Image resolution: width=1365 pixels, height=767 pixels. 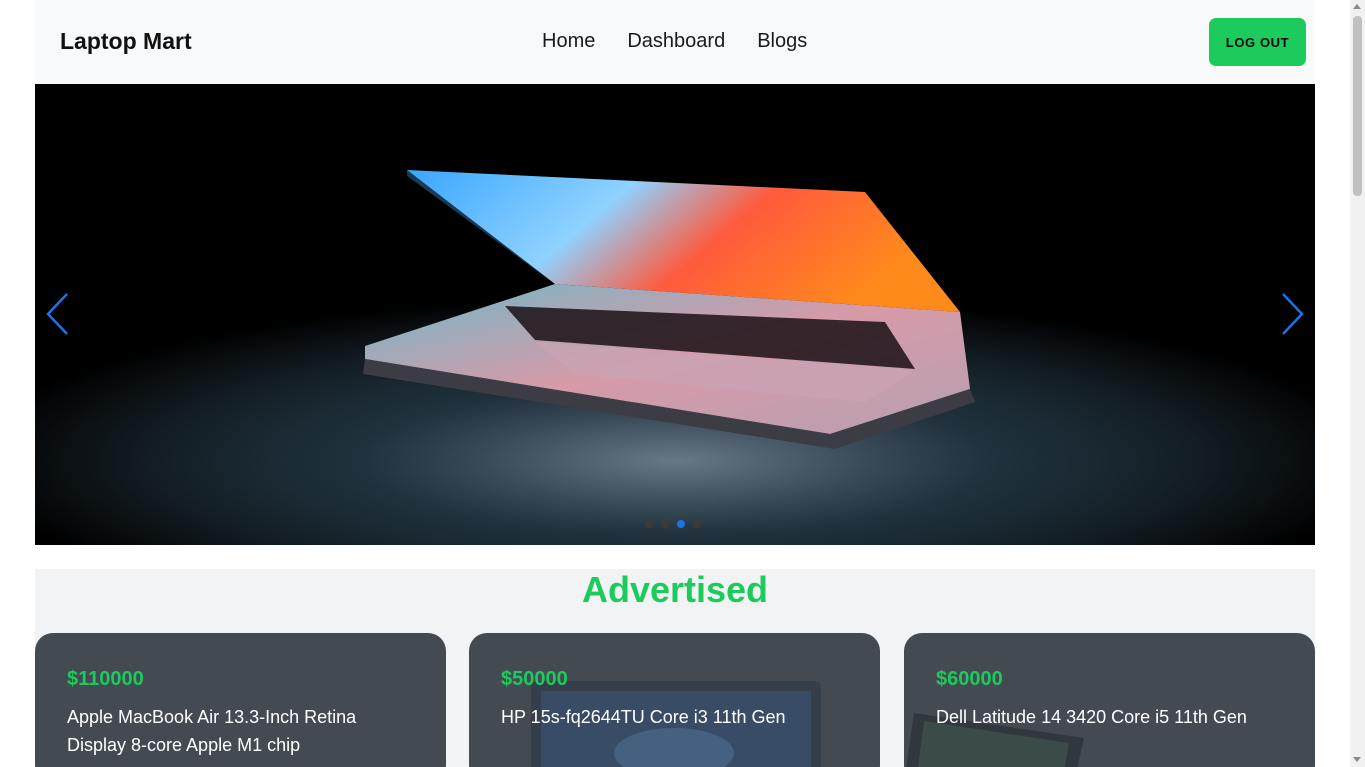 I want to click on nav-dashboard: Dashboard, so click(x=676, y=41).